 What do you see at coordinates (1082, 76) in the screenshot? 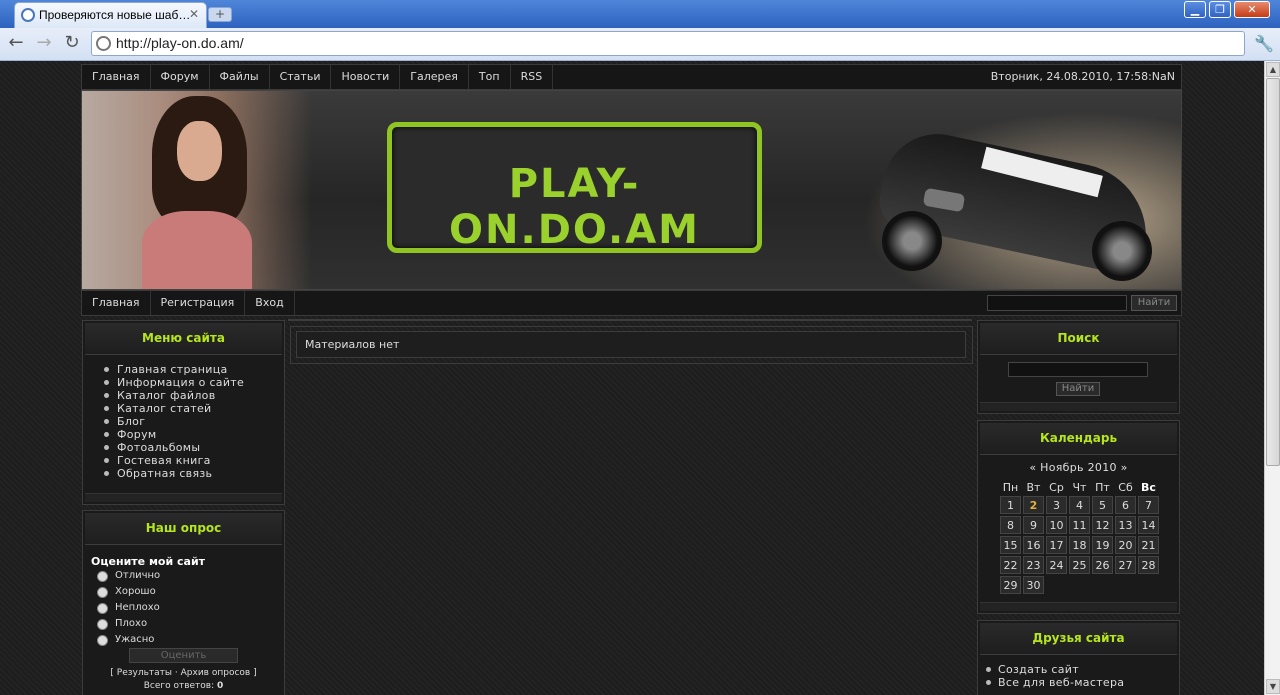
I see `datetime-text: Вторник, 24.08.2010, 17:58:NaN` at bounding box center [1082, 76].